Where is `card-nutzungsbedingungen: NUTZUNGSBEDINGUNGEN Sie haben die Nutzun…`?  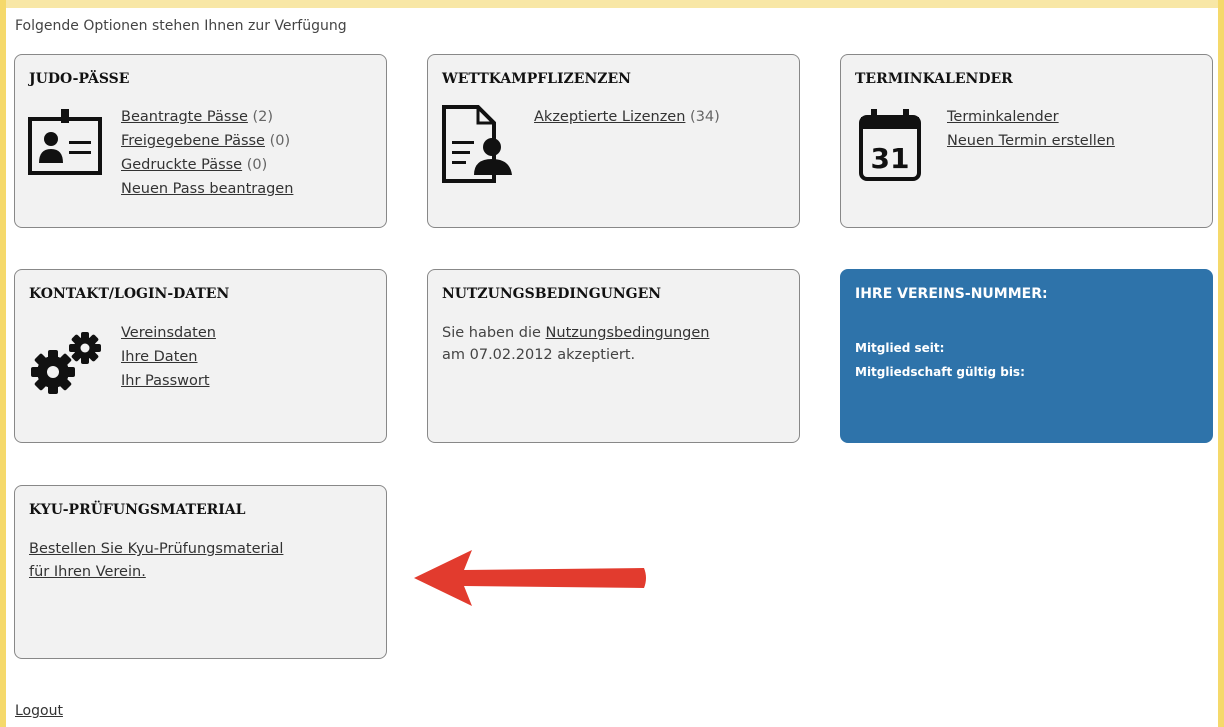
card-nutzungsbedingungen: NUTZUNGSBEDINGUNGEN Sie haben die Nutzun… is located at coordinates (613, 356).